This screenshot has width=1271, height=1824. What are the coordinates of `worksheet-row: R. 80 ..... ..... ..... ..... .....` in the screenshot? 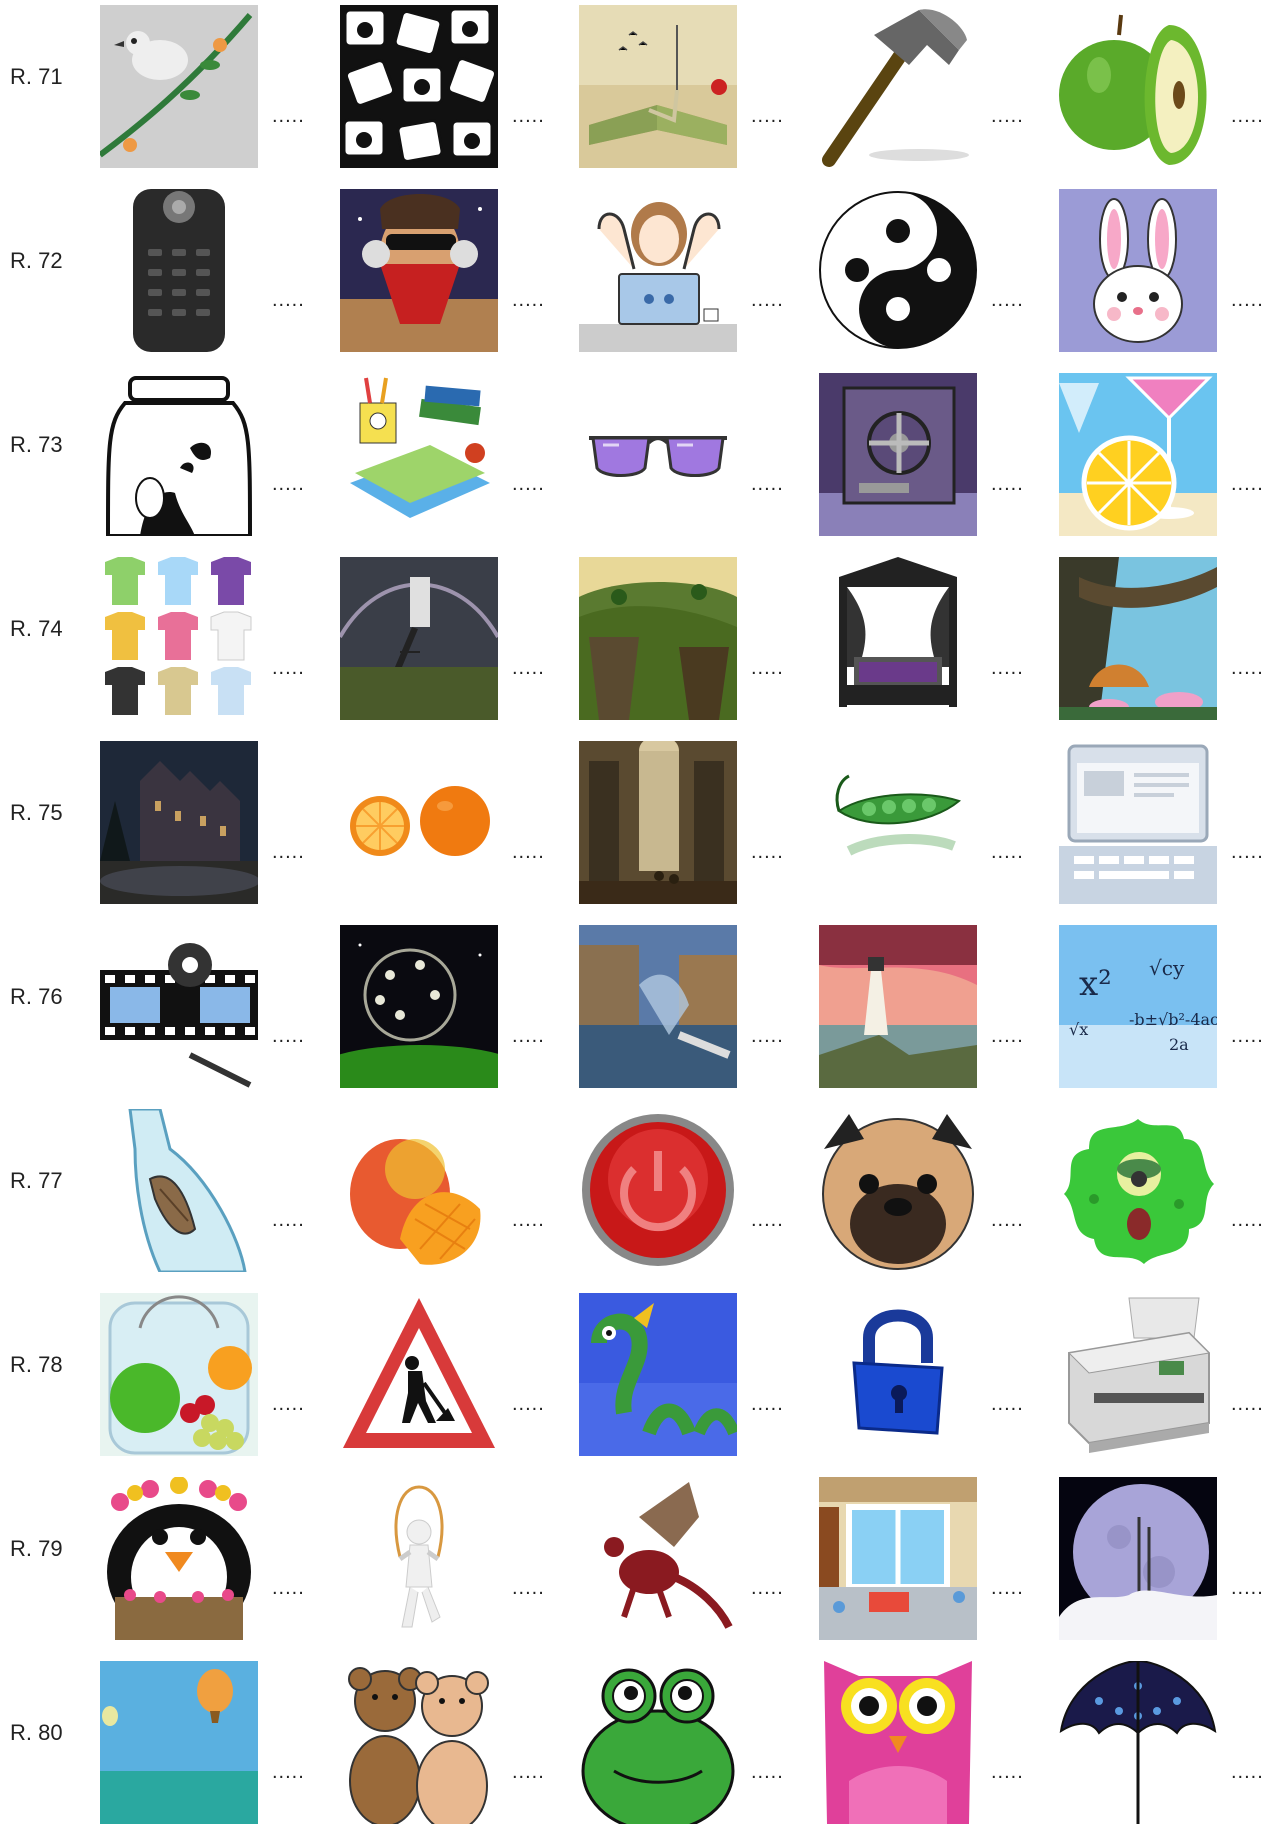 It's located at (635, 1740).